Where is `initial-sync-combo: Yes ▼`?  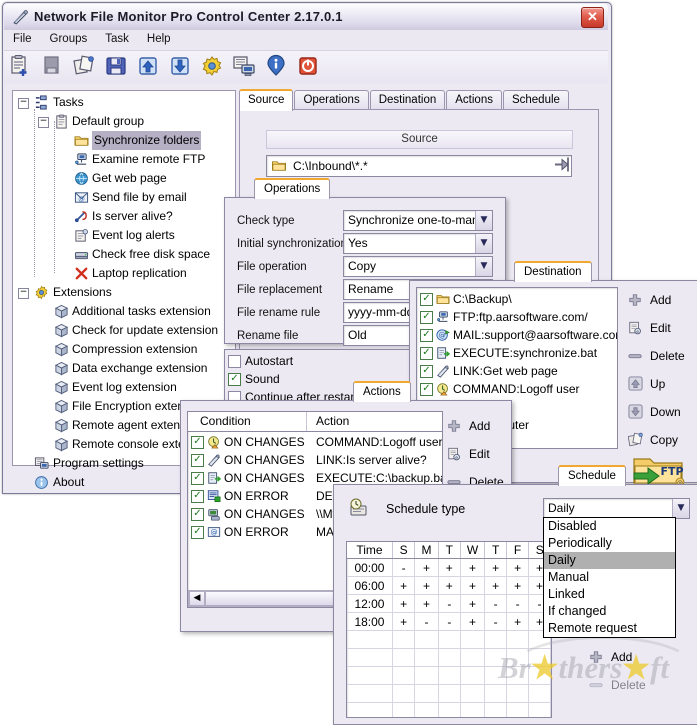
initial-sync-combo: Yes ▼ is located at coordinates (418, 243).